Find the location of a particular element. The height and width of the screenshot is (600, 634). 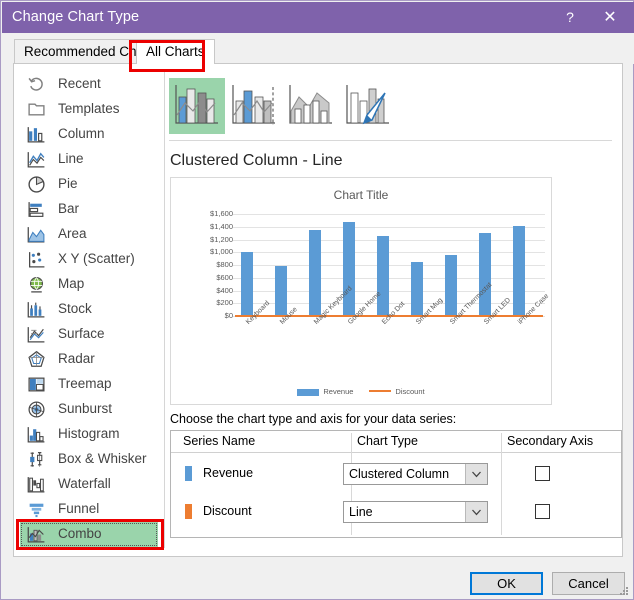

tab-all-charts: All Charts is located at coordinates (175, 51).